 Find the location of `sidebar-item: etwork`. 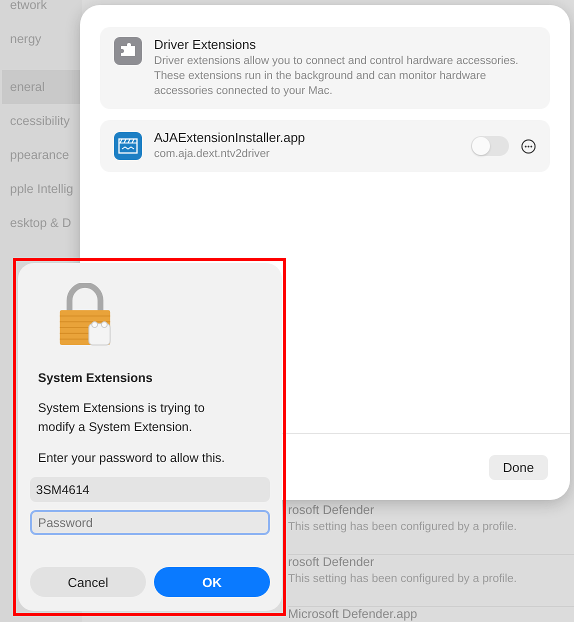

sidebar-item: etwork is located at coordinates (42, 11).